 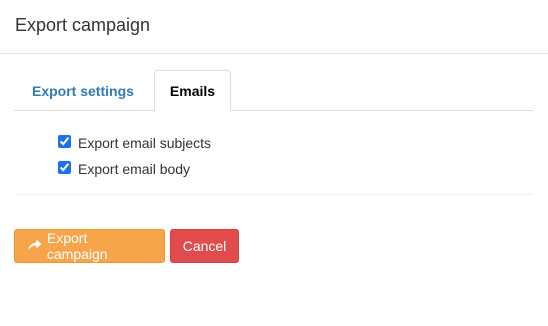 What do you see at coordinates (192, 91) in the screenshot?
I see `tab-emails: Emails` at bounding box center [192, 91].